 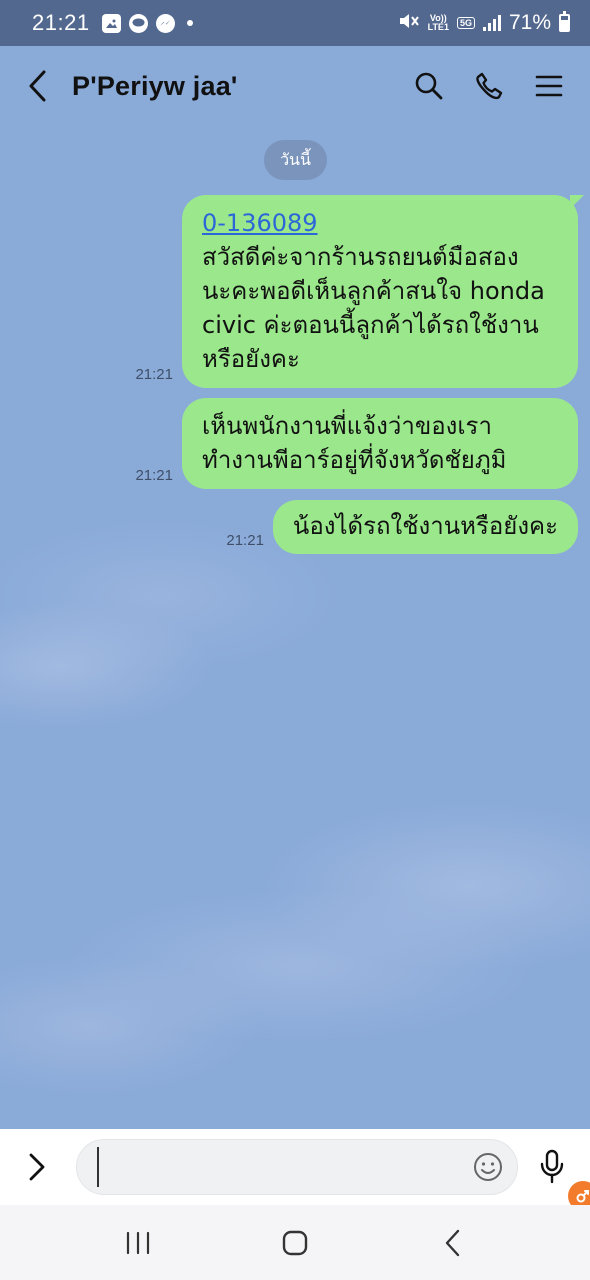 I want to click on call-button, so click(x=489, y=86).